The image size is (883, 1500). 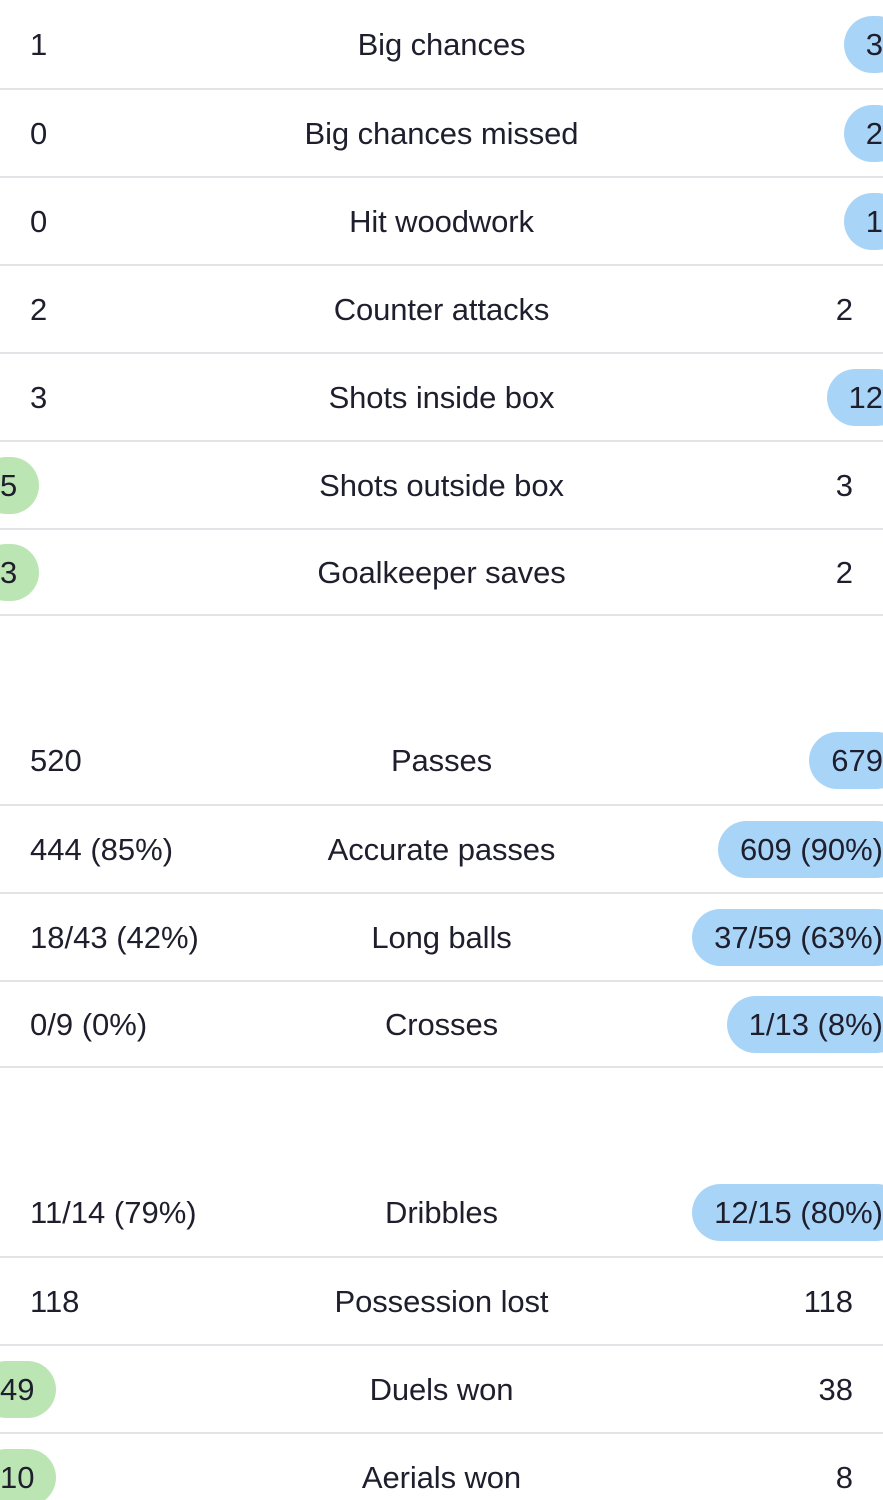 What do you see at coordinates (733, 1301) in the screenshot?
I see `away-value-cell: 118` at bounding box center [733, 1301].